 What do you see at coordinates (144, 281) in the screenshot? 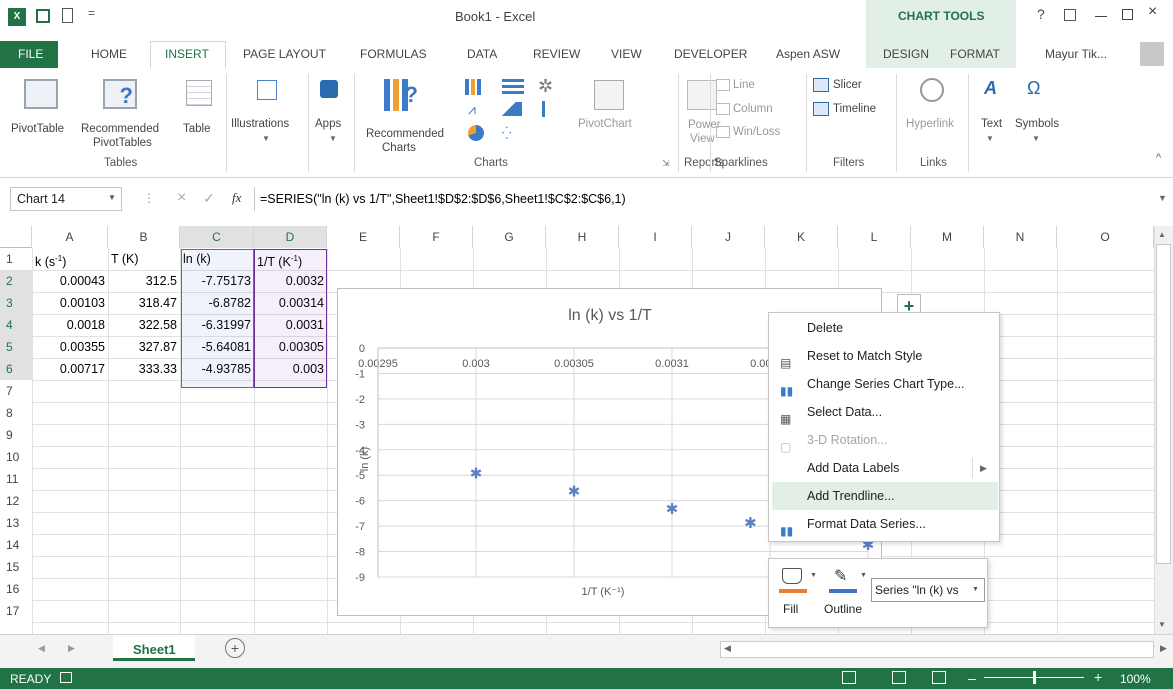
I see `cell-b2: 312.5` at bounding box center [144, 281].